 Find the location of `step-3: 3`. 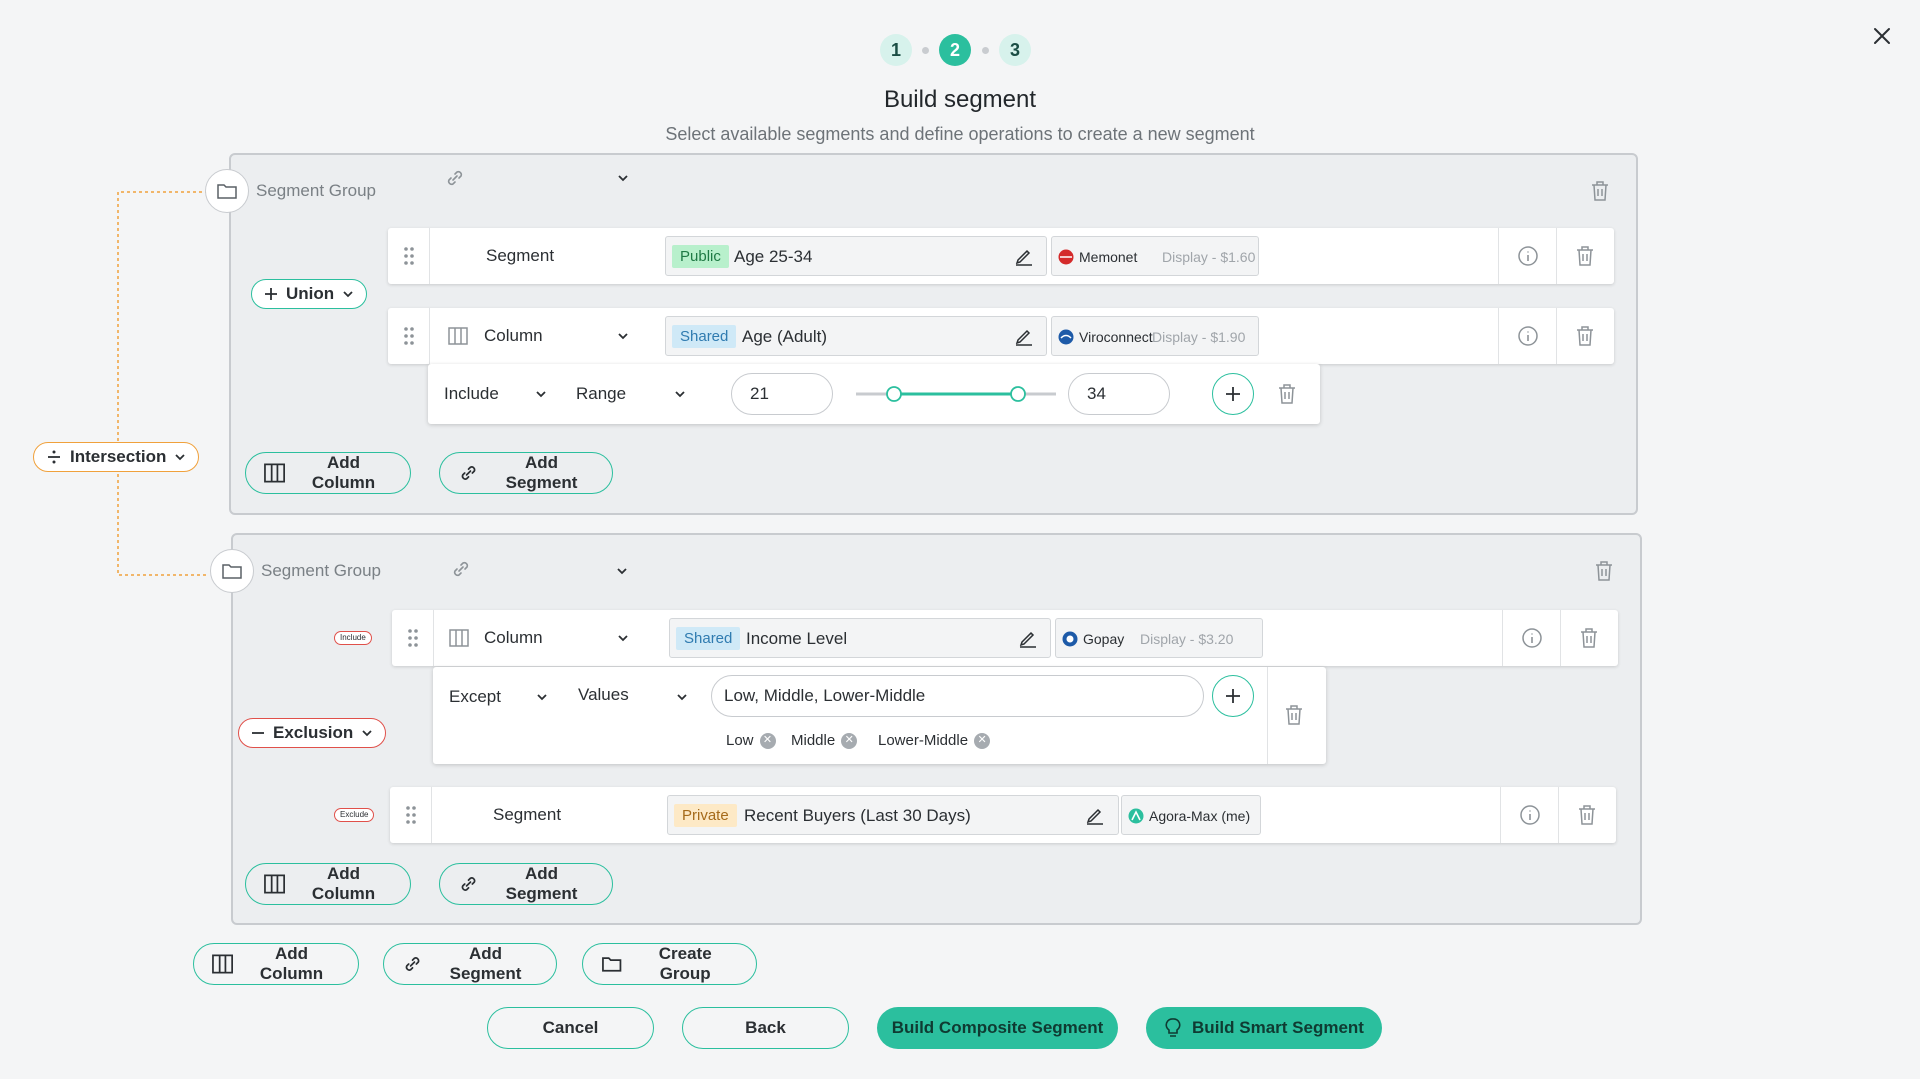

step-3: 3 is located at coordinates (1015, 50).